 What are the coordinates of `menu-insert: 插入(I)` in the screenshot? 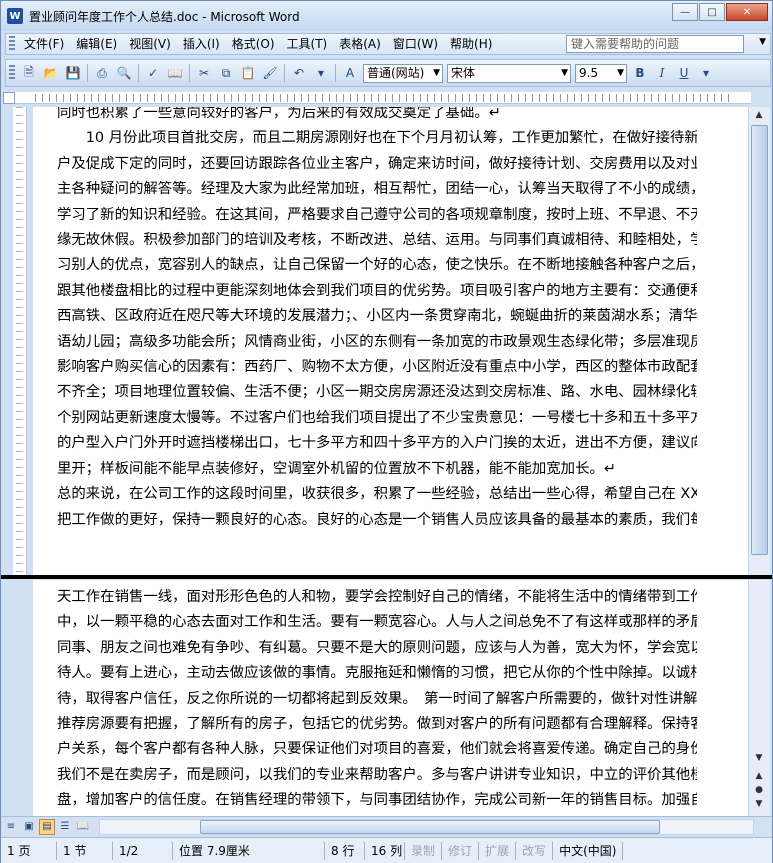 It's located at (201, 44).